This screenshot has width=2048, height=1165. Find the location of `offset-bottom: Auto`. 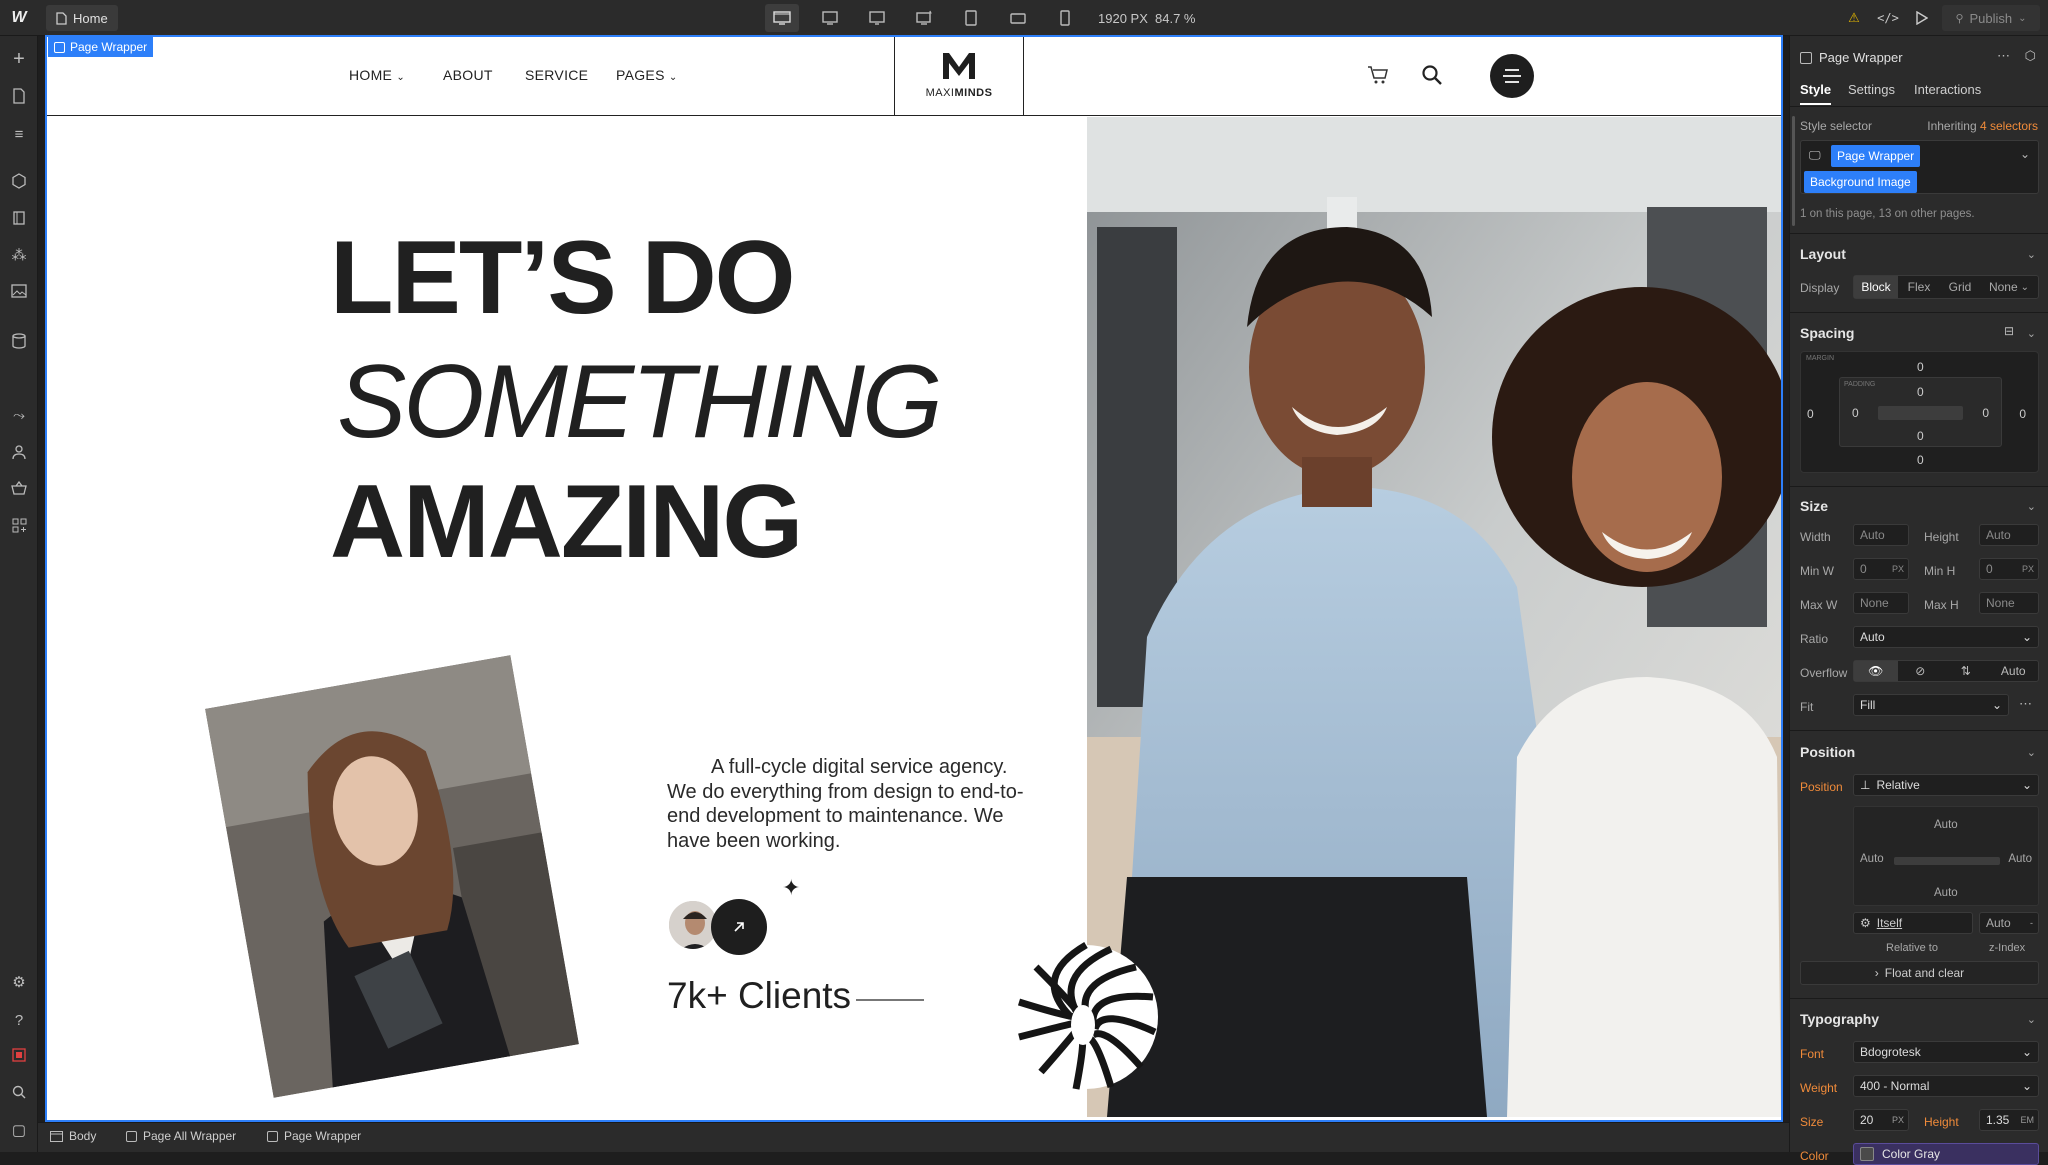

offset-bottom: Auto is located at coordinates (1946, 893).